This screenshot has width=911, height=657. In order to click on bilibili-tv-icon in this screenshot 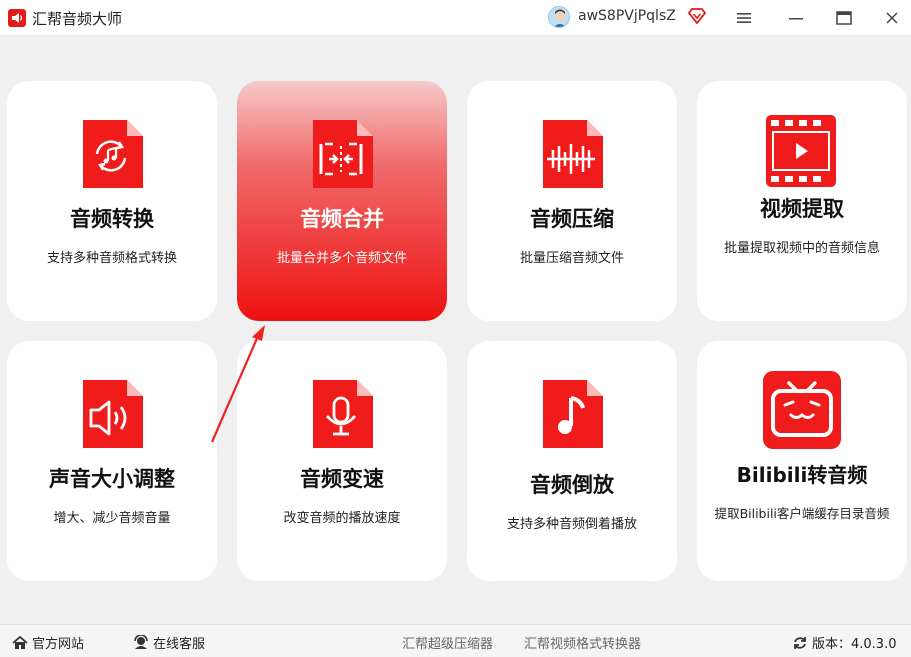, I will do `click(802, 410)`.